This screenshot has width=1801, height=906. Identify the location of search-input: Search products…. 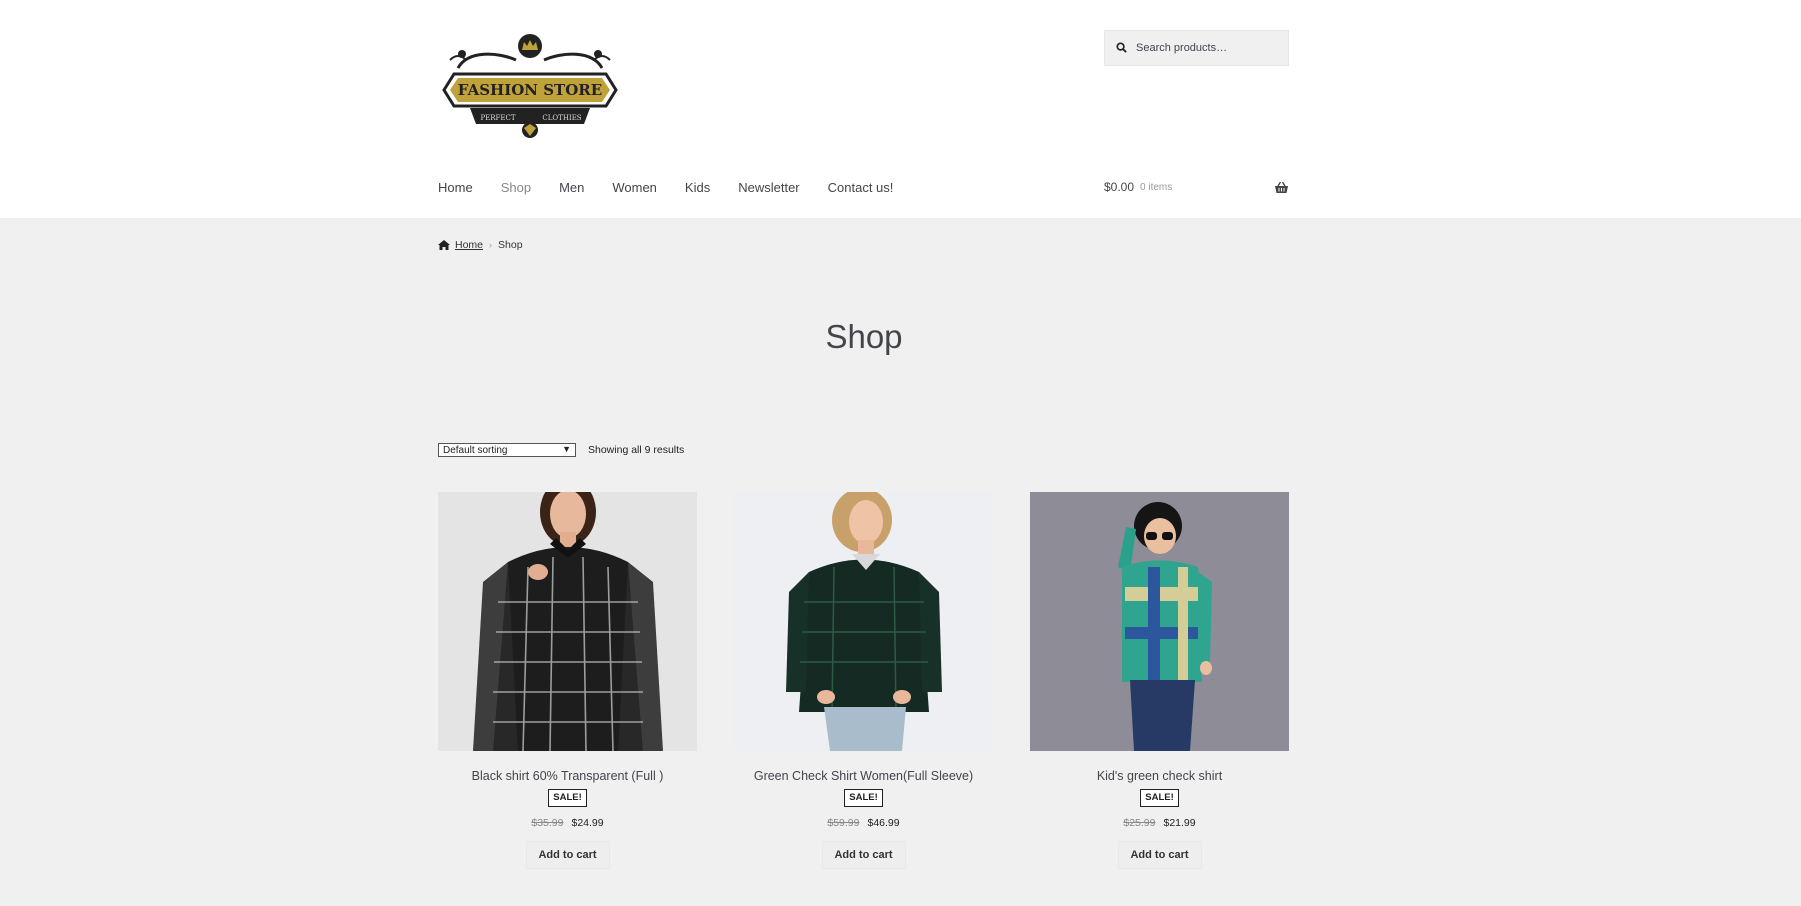
(1196, 48).